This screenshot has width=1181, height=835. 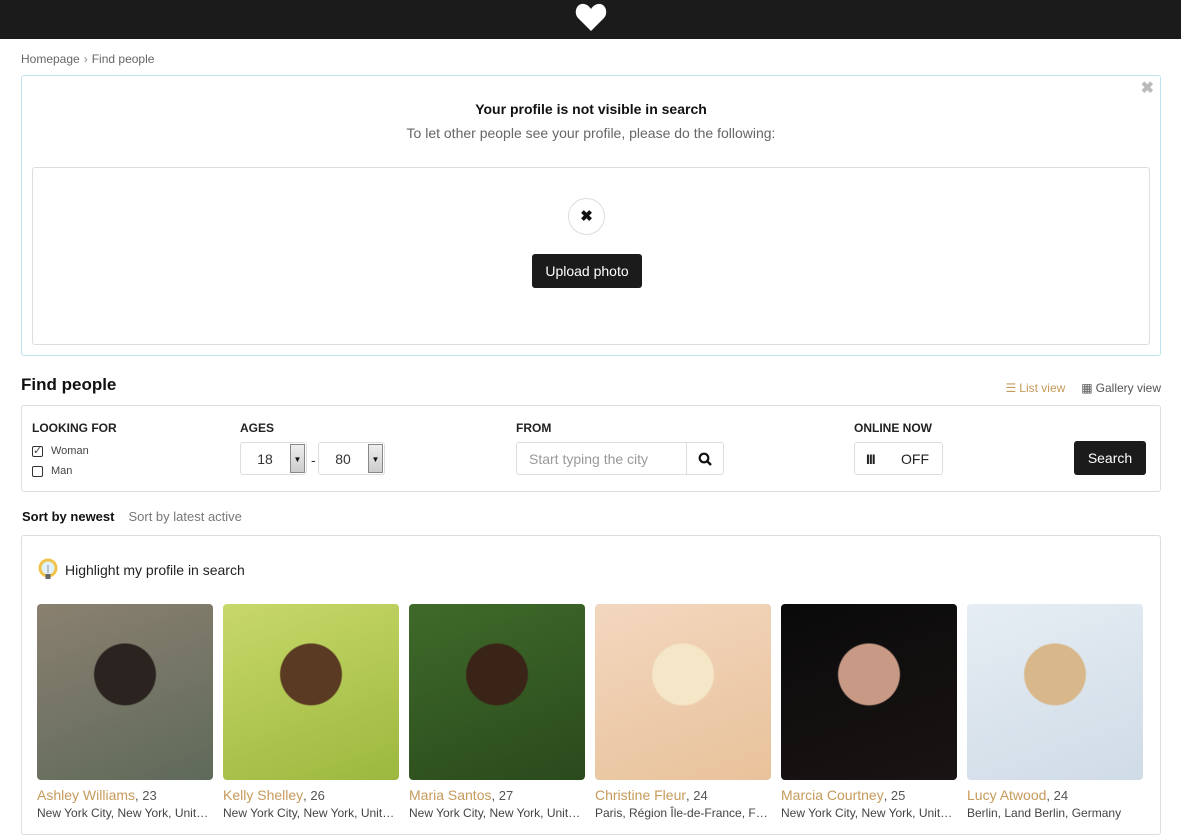 What do you see at coordinates (68, 516) in the screenshot?
I see `sort-by-newest: Sort by newest` at bounding box center [68, 516].